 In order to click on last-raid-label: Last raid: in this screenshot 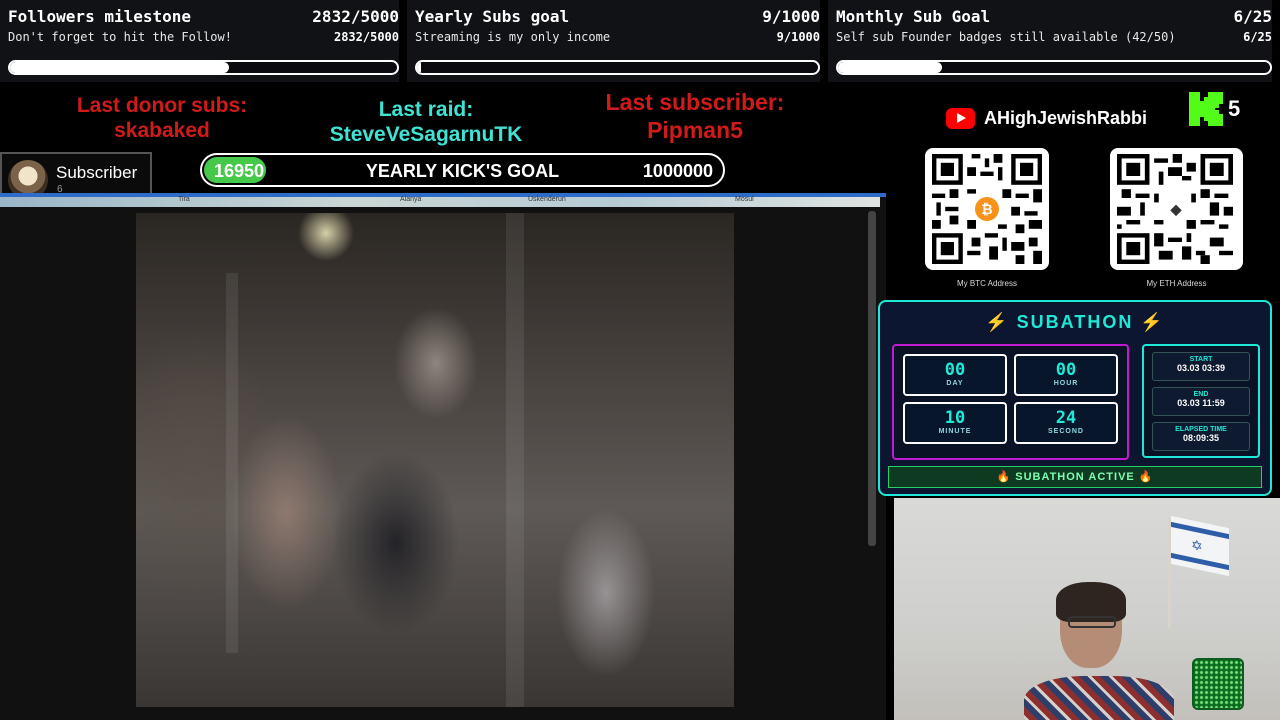, I will do `click(426, 109)`.